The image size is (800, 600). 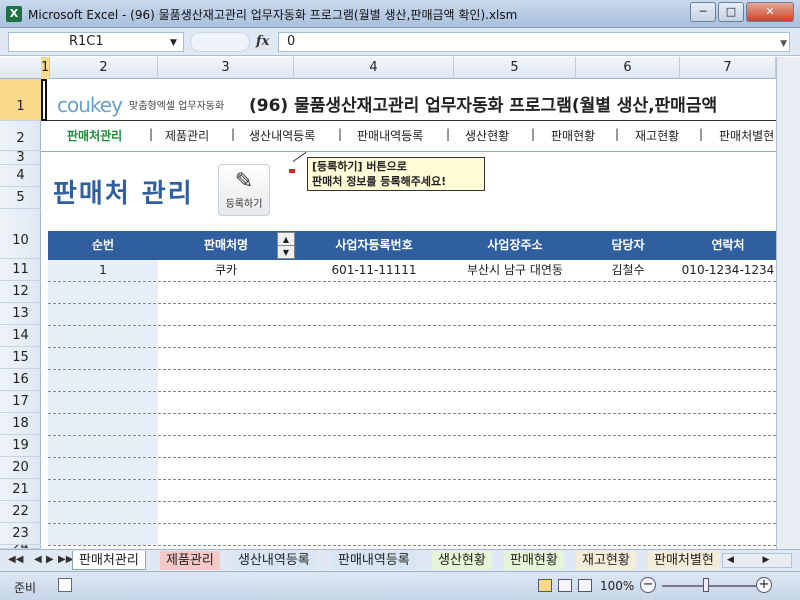 What do you see at coordinates (20, 336) in the screenshot?
I see `row-header: 14` at bounding box center [20, 336].